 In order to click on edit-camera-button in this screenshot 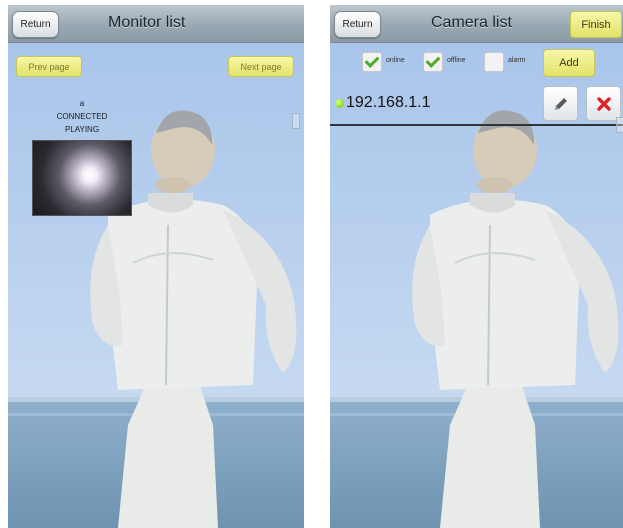, I will do `click(560, 103)`.